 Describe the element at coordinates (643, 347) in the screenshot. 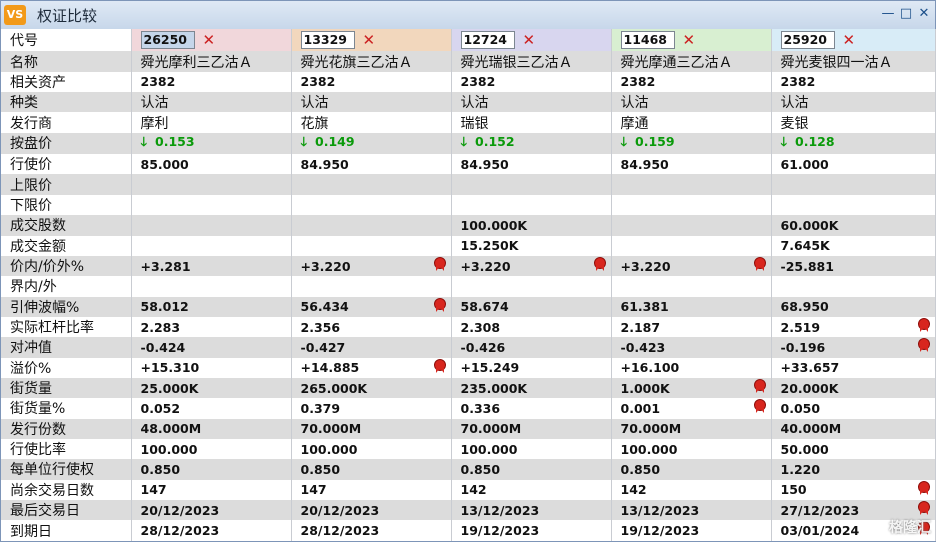

I see `cell-value: -0.423` at that location.